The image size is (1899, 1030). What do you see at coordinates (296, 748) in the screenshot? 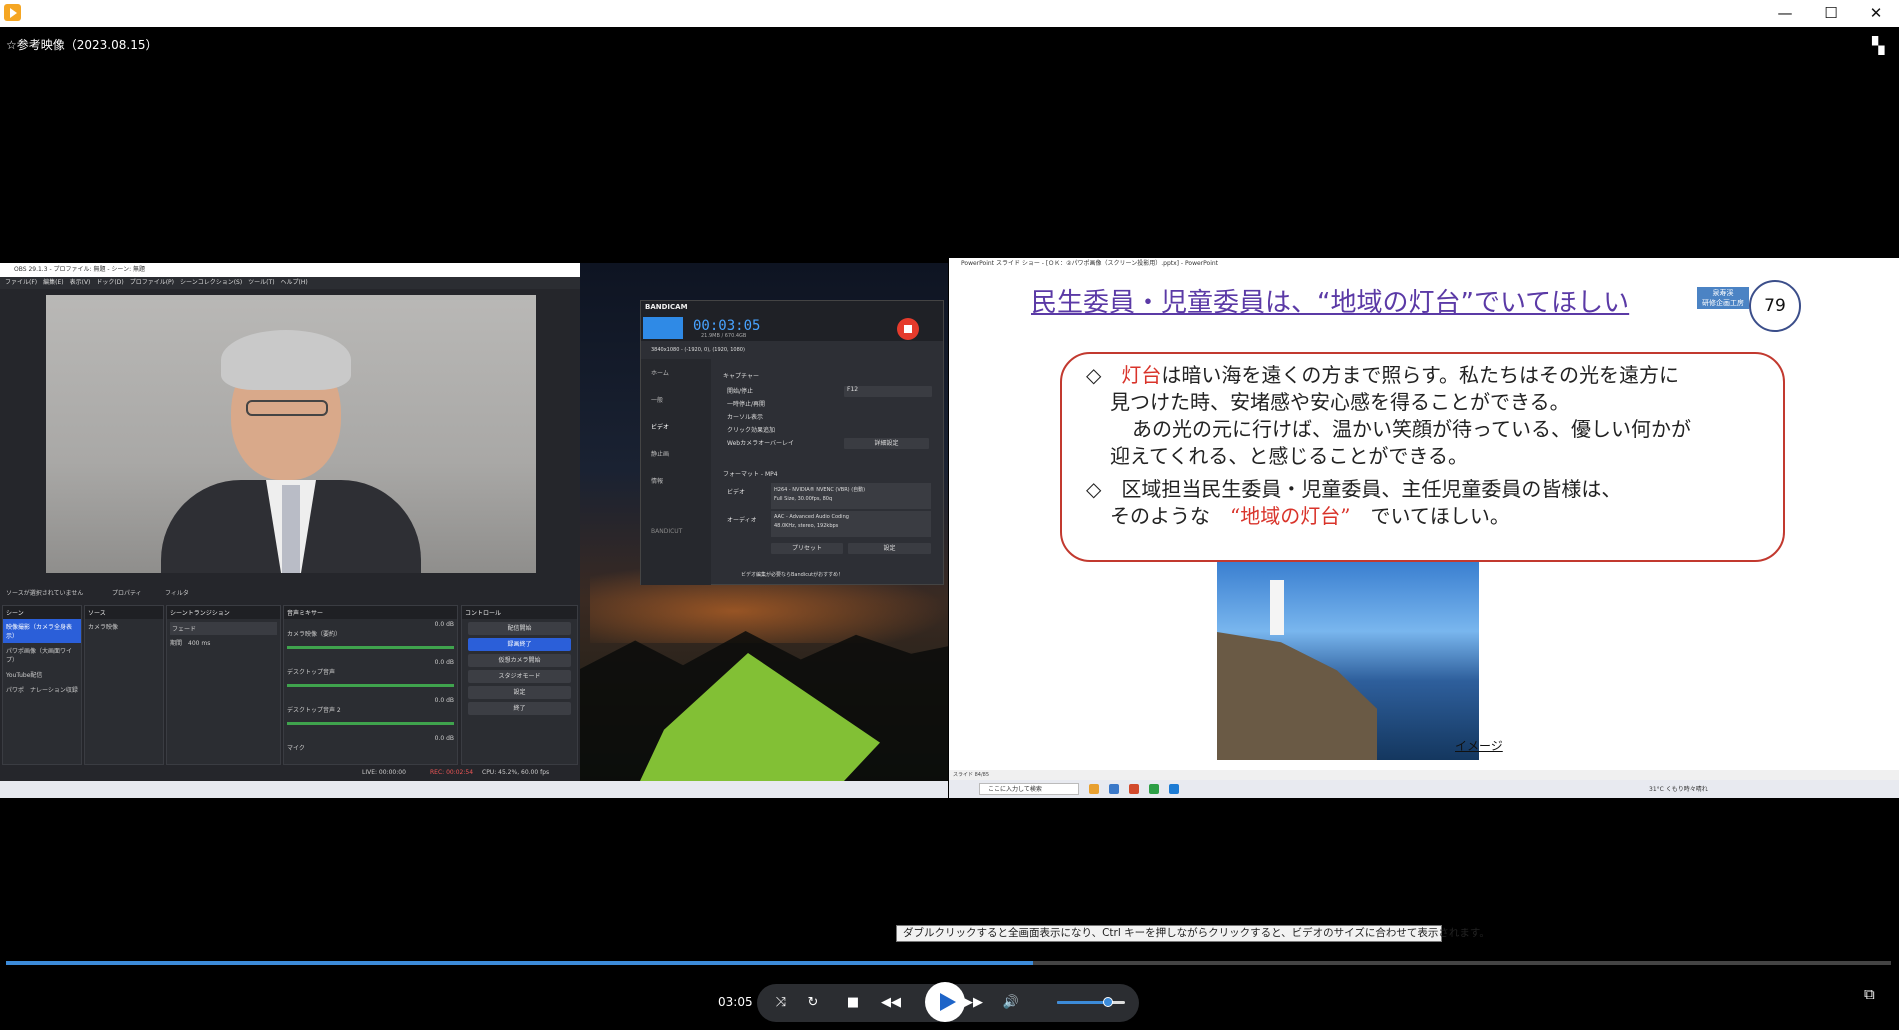
I see `mixer-channel-name: マイク` at bounding box center [296, 748].